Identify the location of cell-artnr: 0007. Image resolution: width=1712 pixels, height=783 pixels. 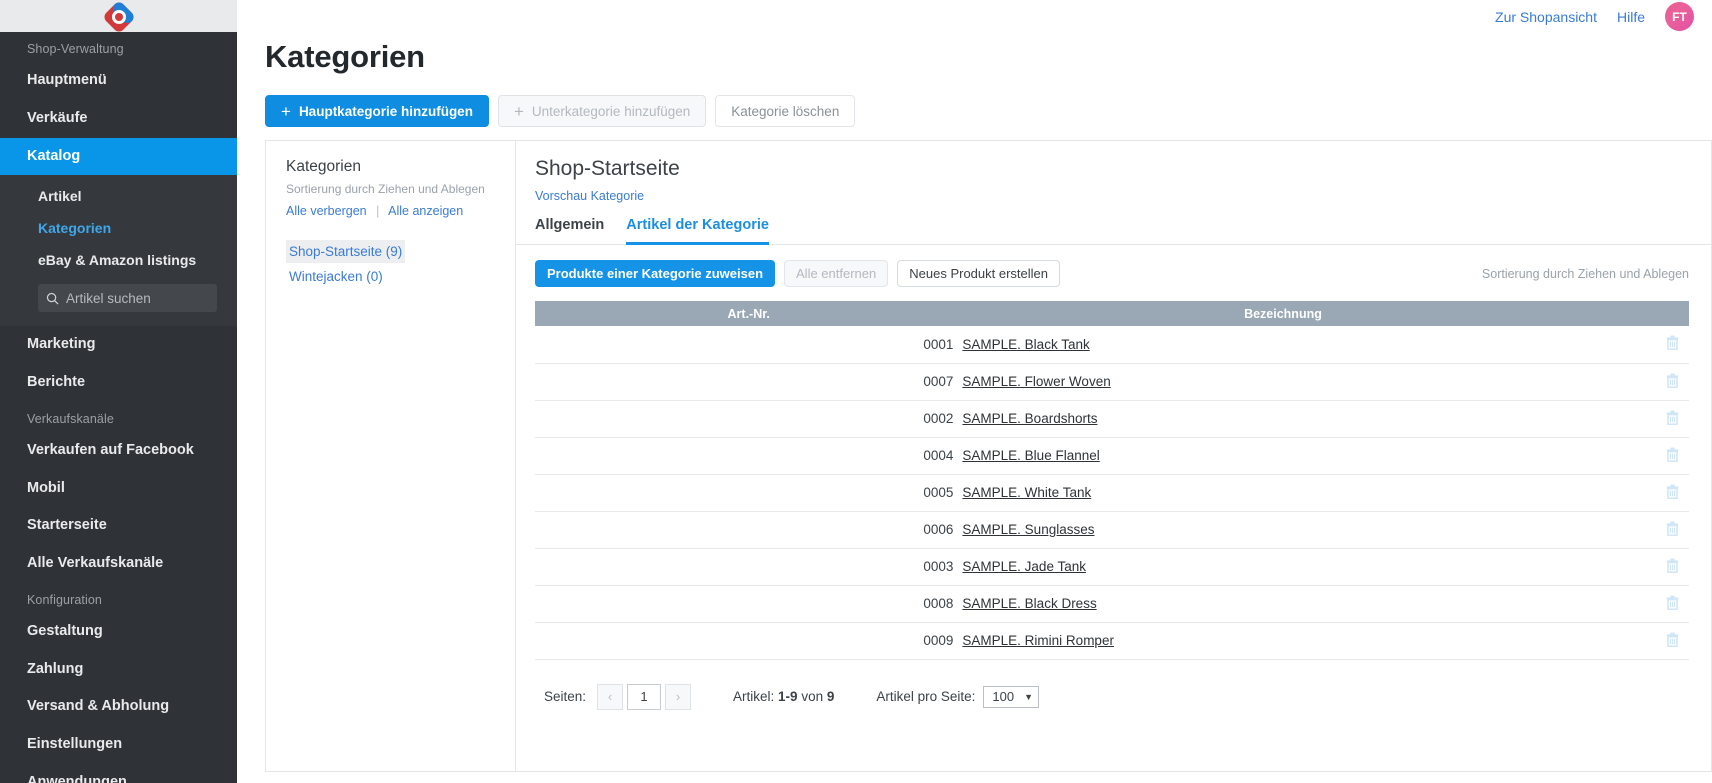
(749, 382).